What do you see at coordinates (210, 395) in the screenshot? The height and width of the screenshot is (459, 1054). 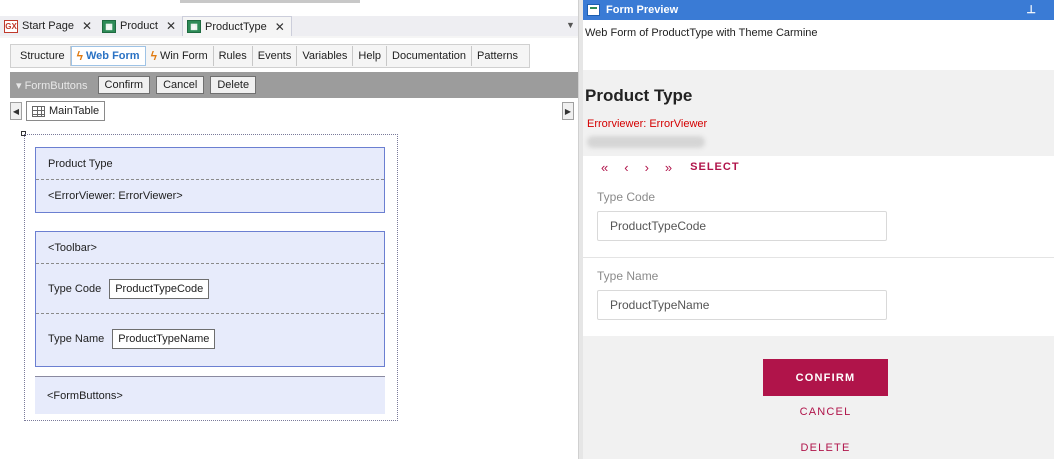 I see `form-buttons-control: <FormButtons>` at bounding box center [210, 395].